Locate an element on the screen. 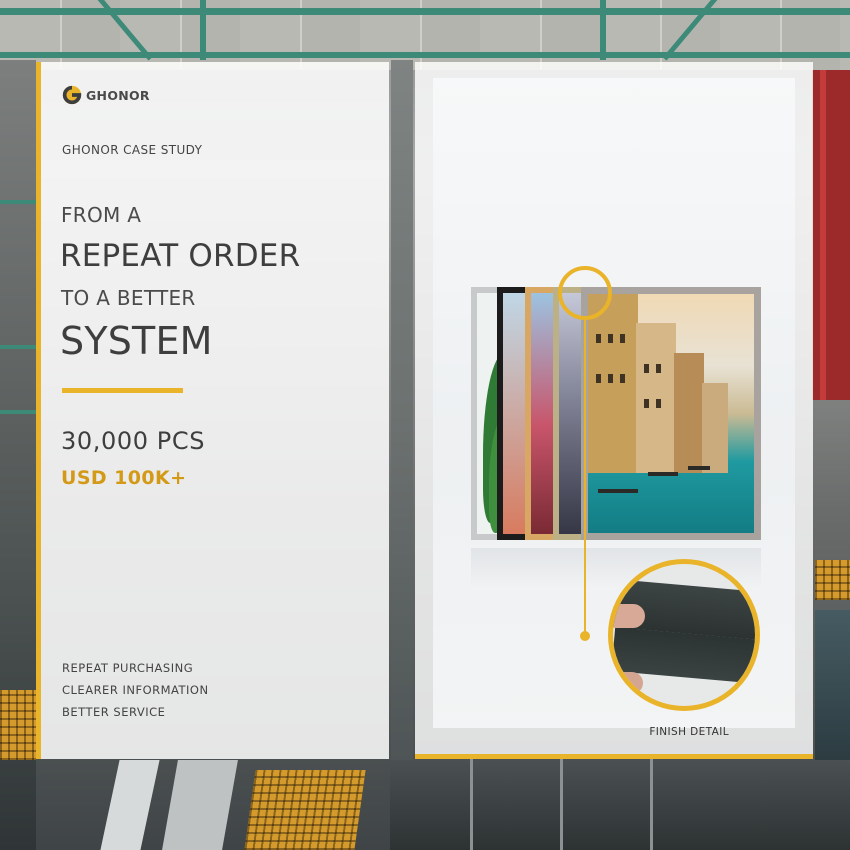 The height and width of the screenshot is (850, 850). list-item: CLEARER INFORMATION is located at coordinates (135, 690).